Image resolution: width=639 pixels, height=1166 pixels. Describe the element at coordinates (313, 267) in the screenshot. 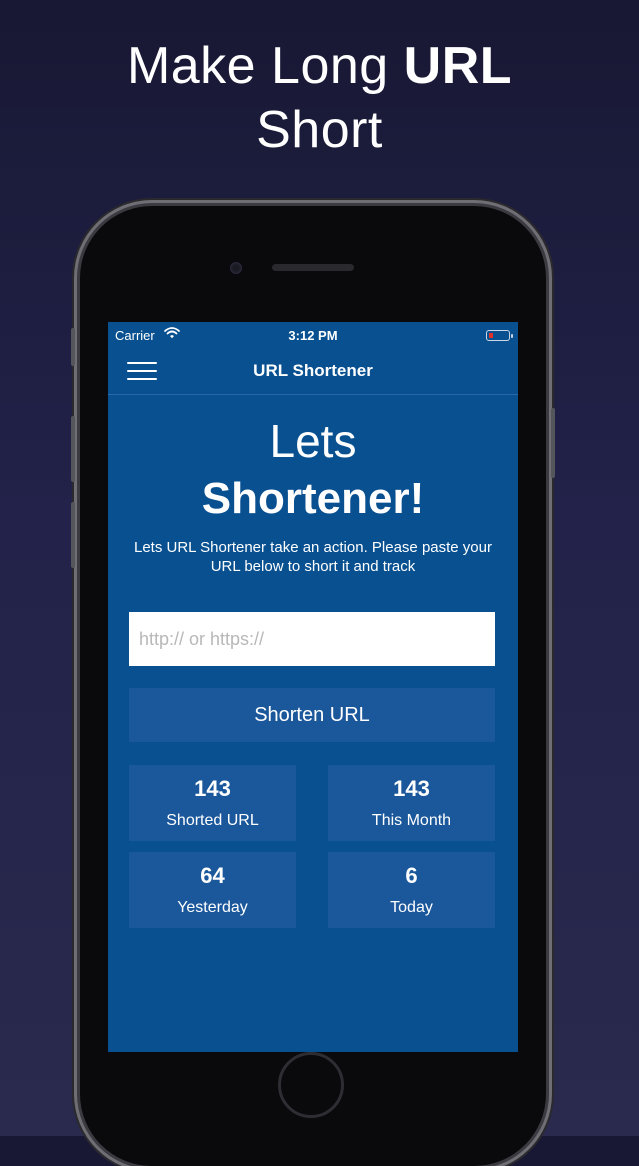

I see `earpiece-speaker` at that location.